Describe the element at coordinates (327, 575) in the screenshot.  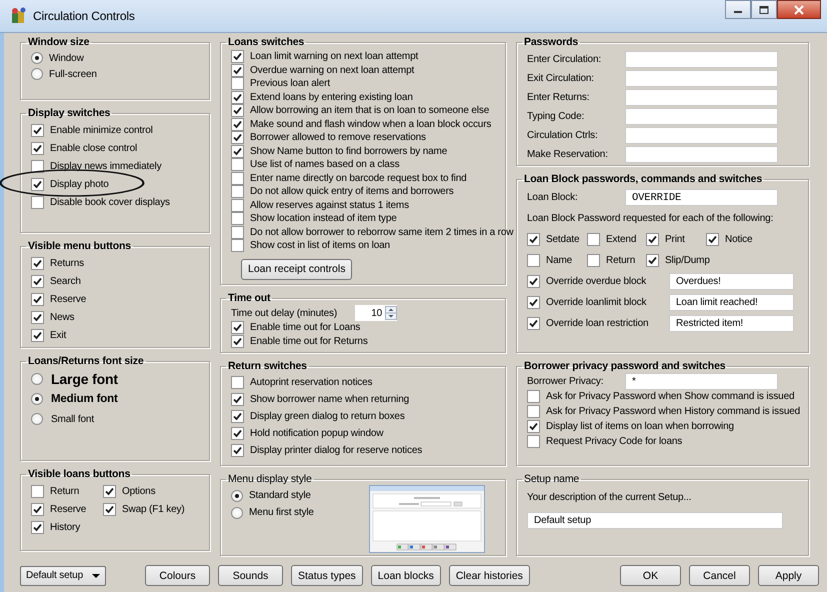
I see `action-button: Status types` at that location.